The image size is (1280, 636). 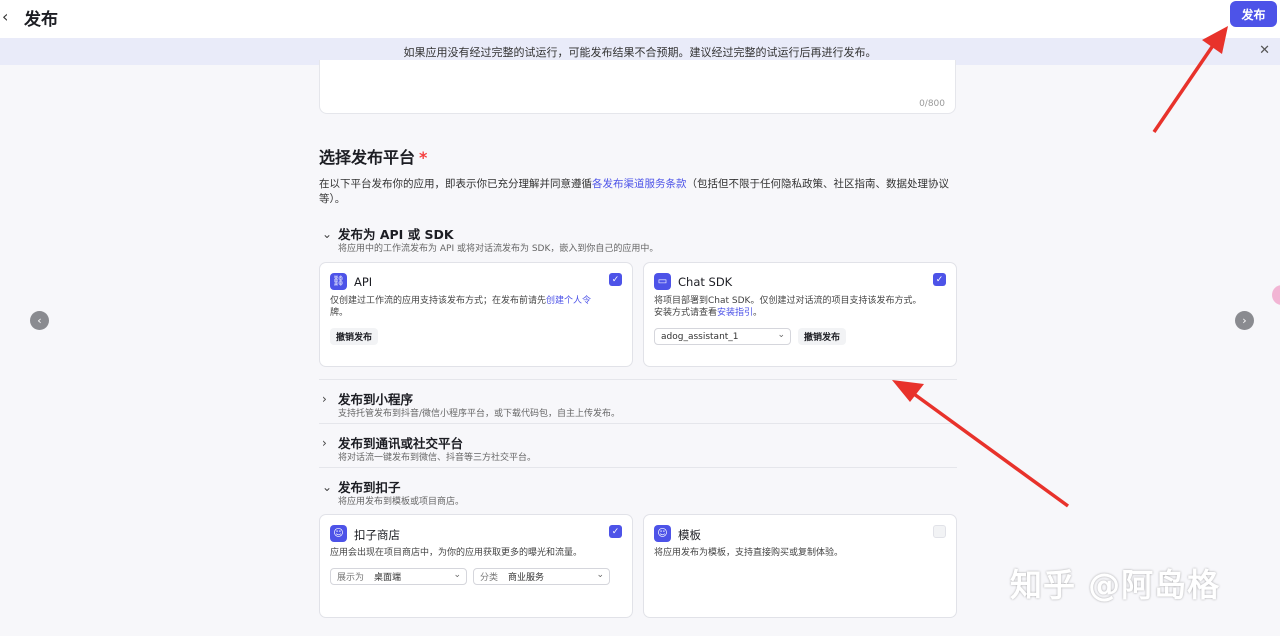 I want to click on top-bar: ‹ 发布 发布, so click(x=640, y=19).